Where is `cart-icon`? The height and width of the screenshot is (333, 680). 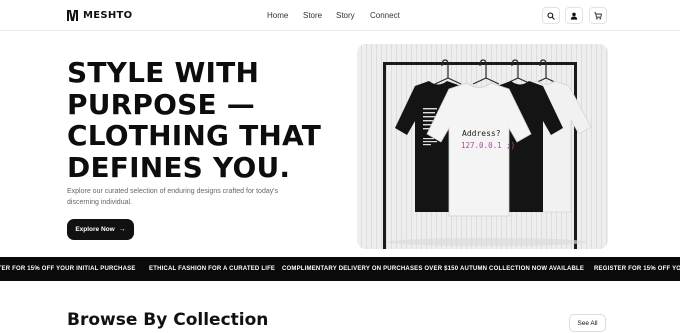 cart-icon is located at coordinates (598, 15).